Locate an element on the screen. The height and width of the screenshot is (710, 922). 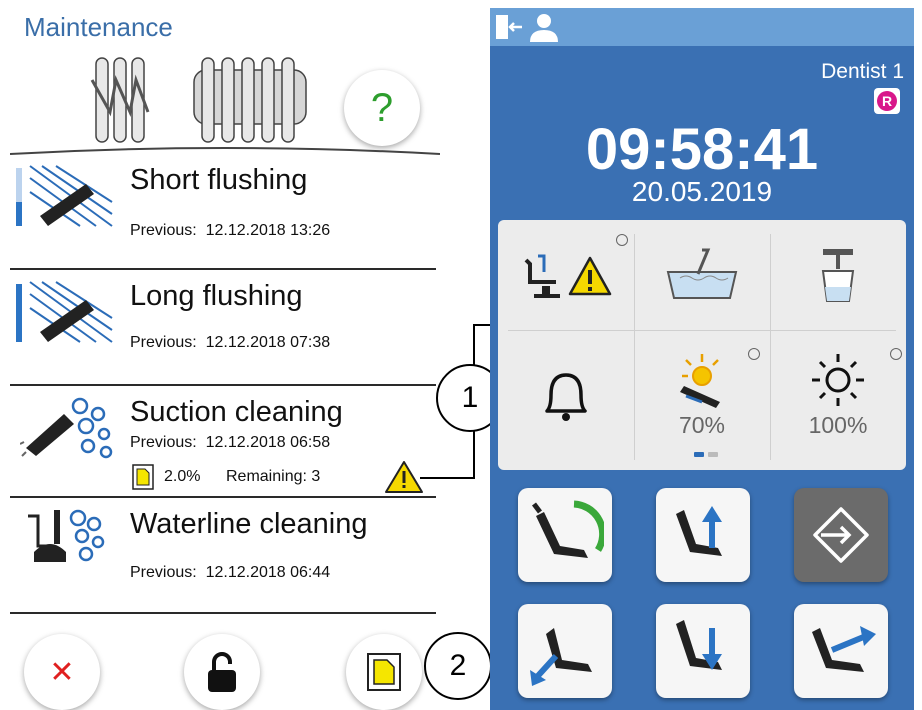
user-name: Dentist 1 is located at coordinates (862, 71).